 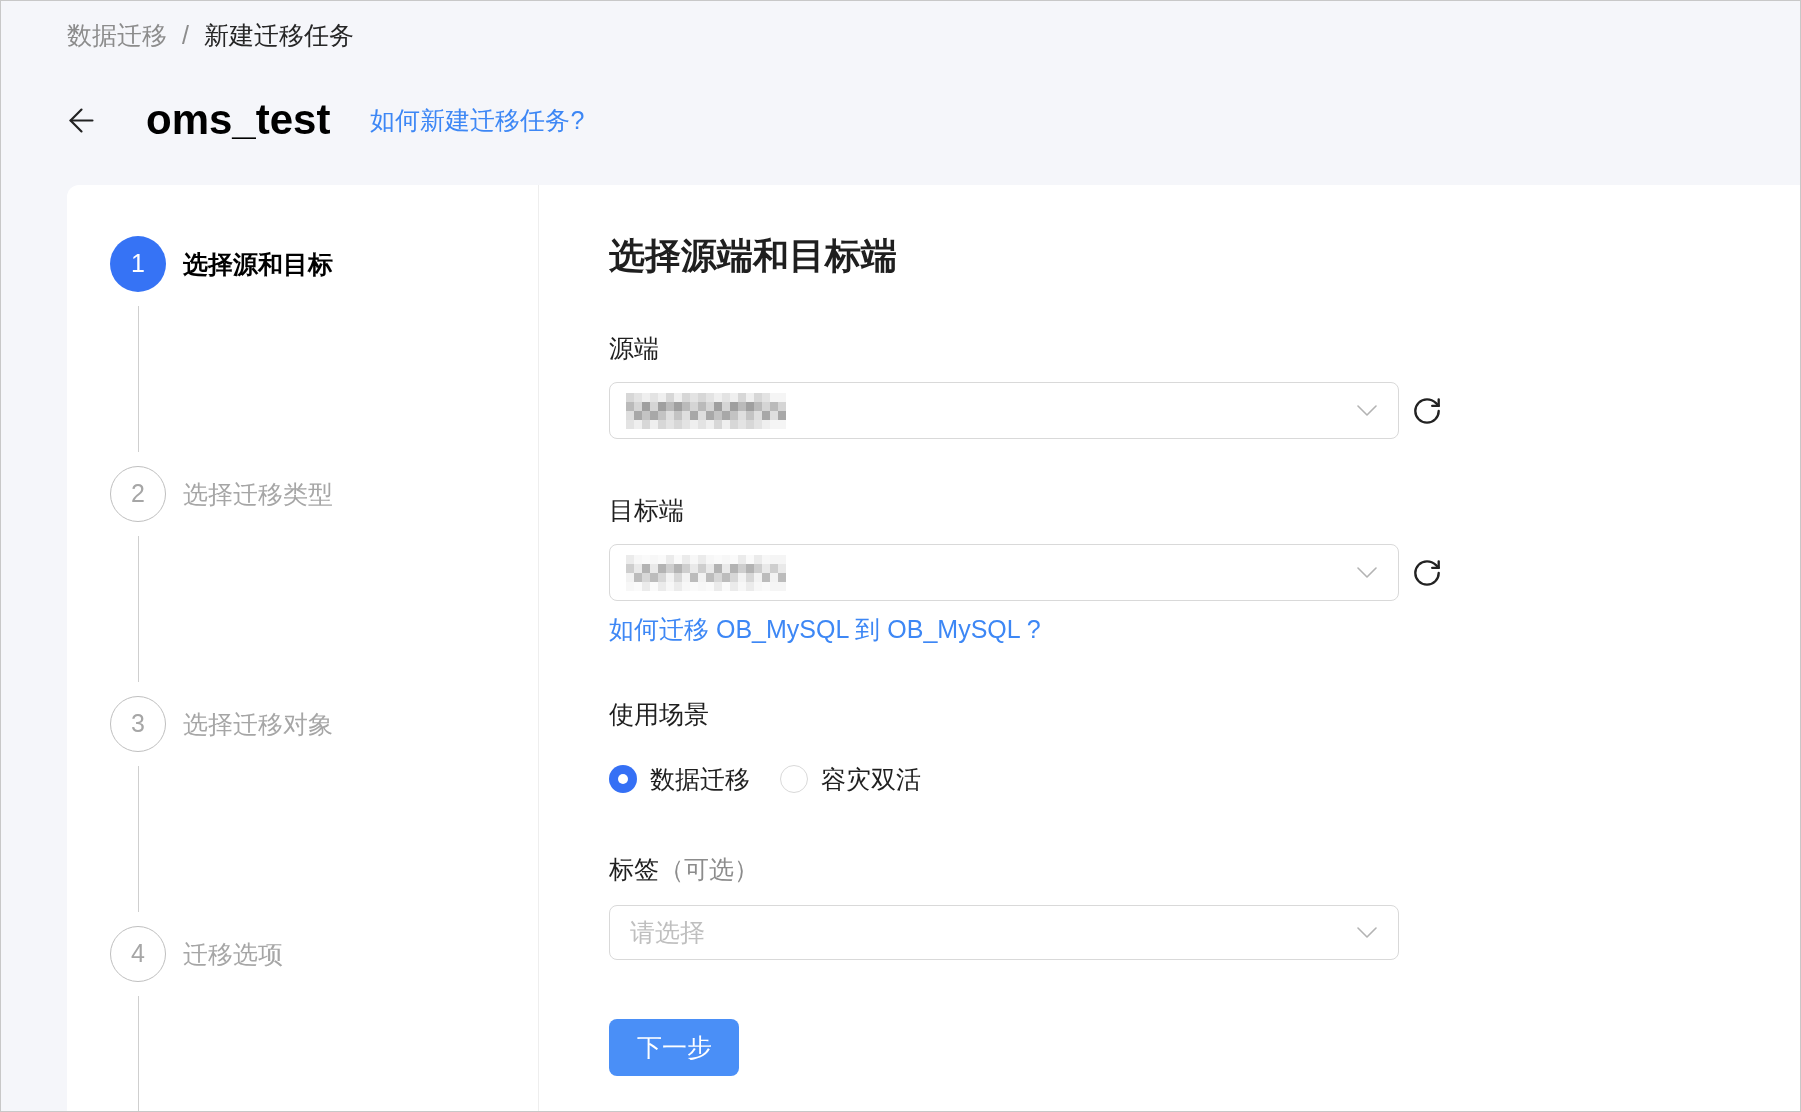 What do you see at coordinates (233, 954) in the screenshot?
I see `step-label: 迁移选项` at bounding box center [233, 954].